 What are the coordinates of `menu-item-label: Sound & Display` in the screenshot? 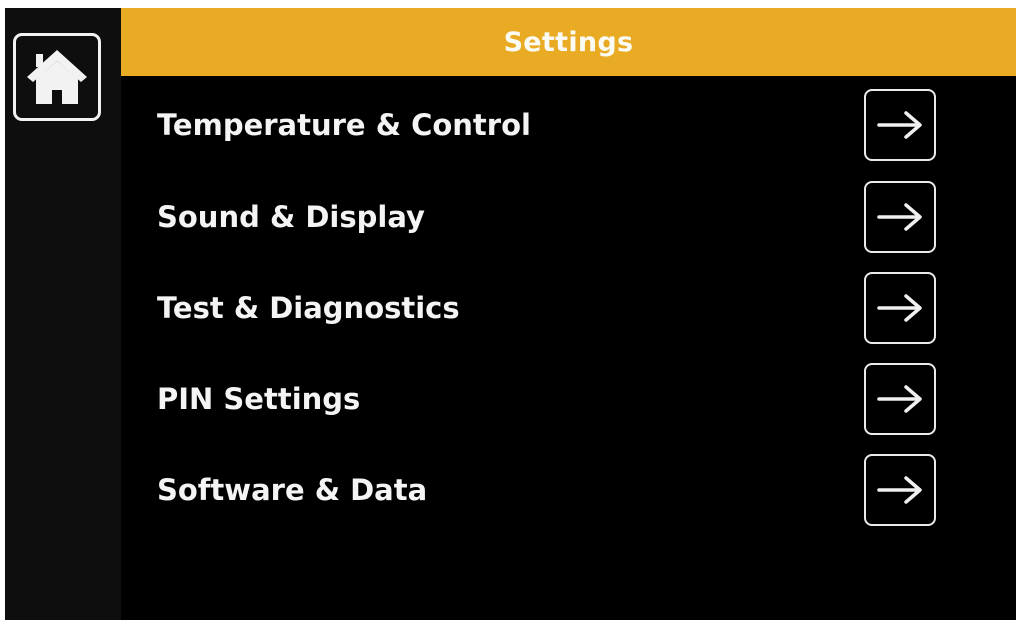 It's located at (291, 217).